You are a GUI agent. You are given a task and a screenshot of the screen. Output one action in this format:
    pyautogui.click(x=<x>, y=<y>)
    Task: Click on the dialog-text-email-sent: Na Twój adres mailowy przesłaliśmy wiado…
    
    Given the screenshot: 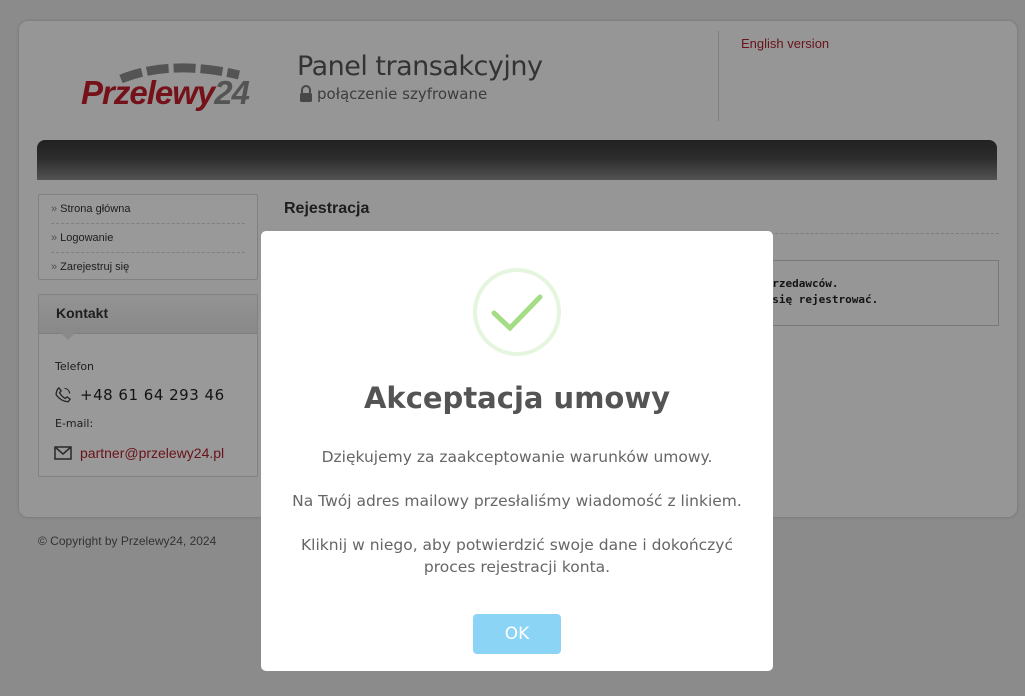 What is the action you would take?
    pyautogui.click(x=517, y=501)
    